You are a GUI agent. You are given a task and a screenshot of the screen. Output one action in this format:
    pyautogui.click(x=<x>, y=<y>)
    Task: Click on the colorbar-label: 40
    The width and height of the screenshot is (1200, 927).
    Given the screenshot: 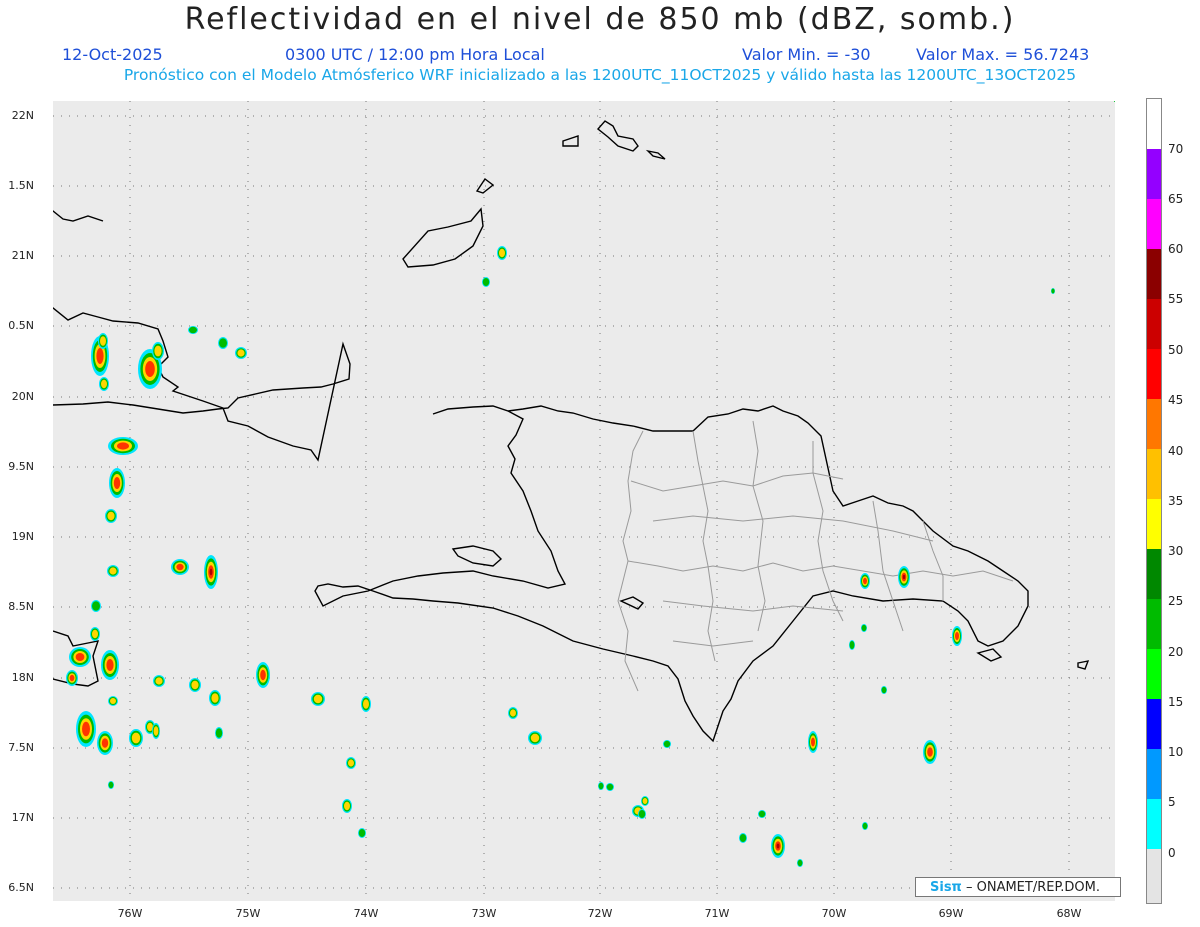 What is the action you would take?
    pyautogui.click(x=1176, y=451)
    